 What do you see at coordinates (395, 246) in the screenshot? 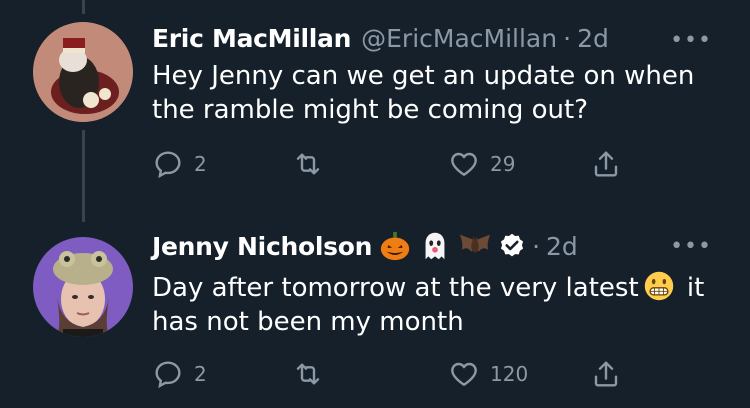
I see `jack-o-lantern-emoji` at bounding box center [395, 246].